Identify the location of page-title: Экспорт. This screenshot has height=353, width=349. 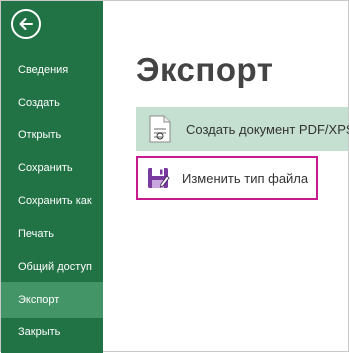
(205, 69).